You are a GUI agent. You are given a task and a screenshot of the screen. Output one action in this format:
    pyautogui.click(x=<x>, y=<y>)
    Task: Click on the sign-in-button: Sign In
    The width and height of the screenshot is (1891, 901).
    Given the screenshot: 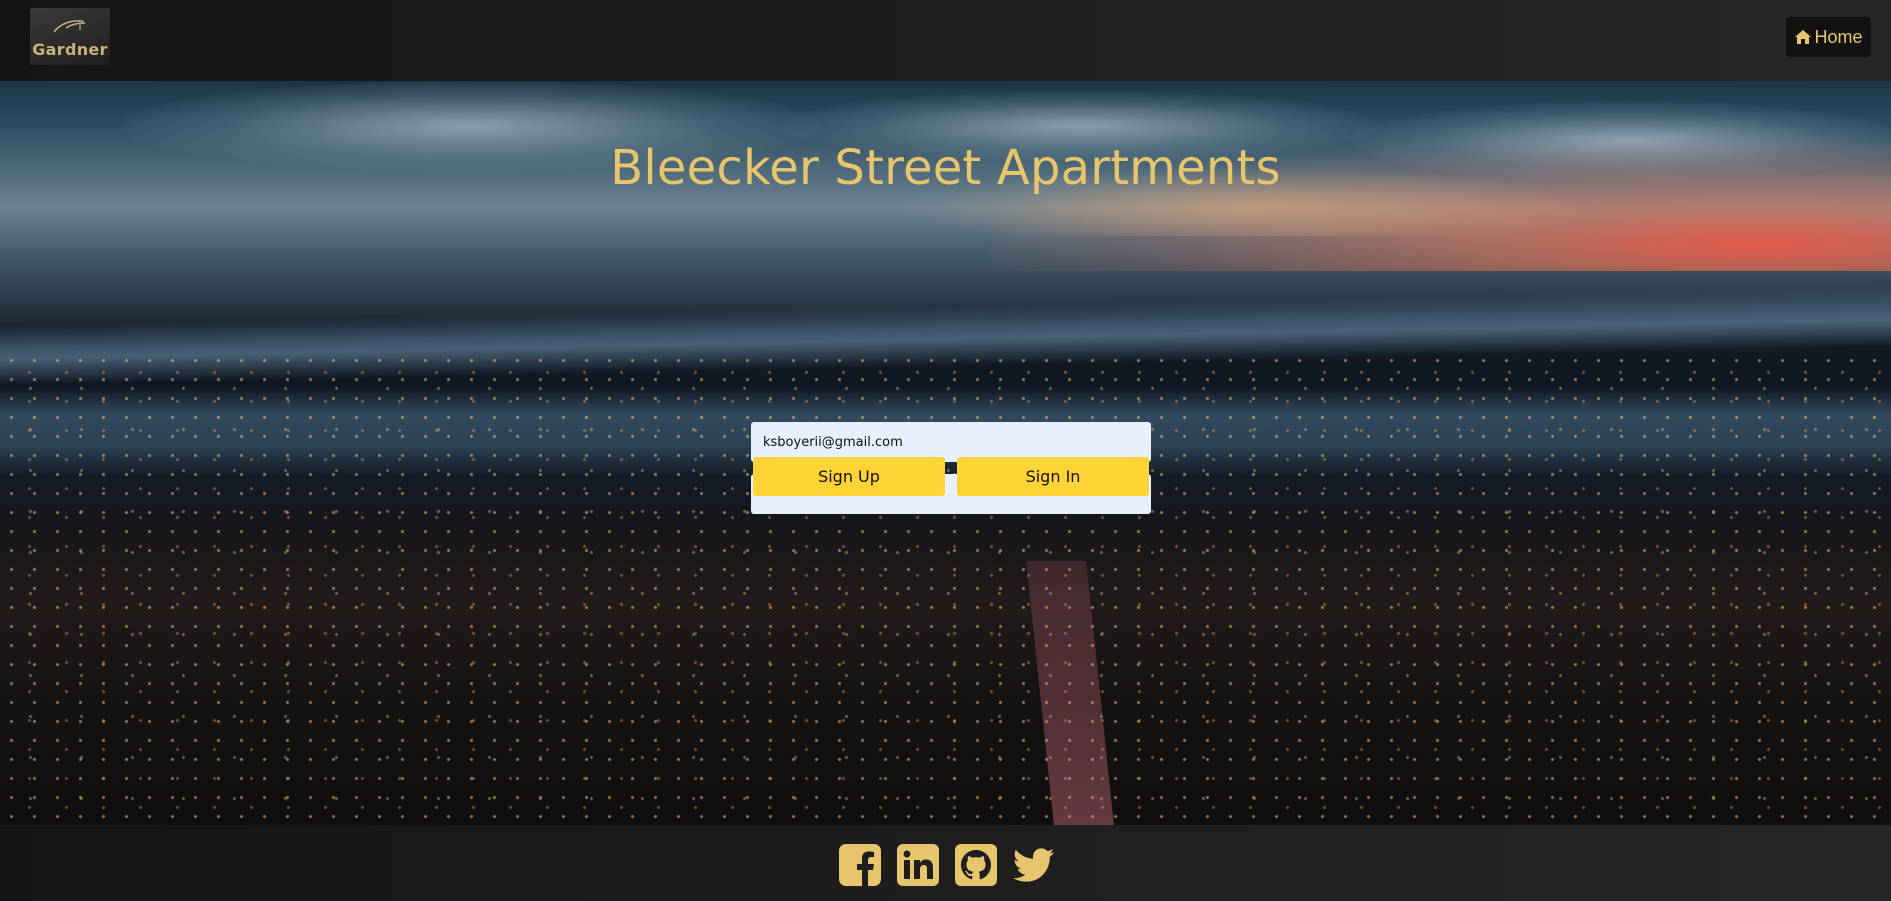 What is the action you would take?
    pyautogui.click(x=1053, y=476)
    